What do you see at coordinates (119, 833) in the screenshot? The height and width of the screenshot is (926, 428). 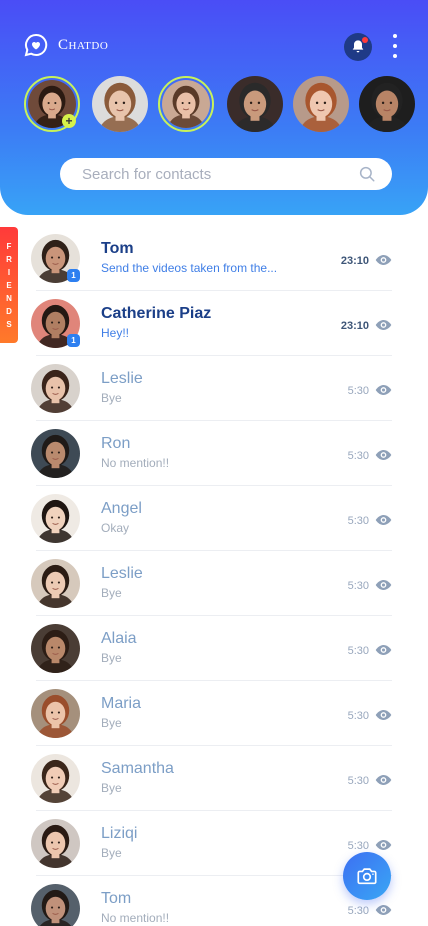 I see `contact-name: Liziqi` at bounding box center [119, 833].